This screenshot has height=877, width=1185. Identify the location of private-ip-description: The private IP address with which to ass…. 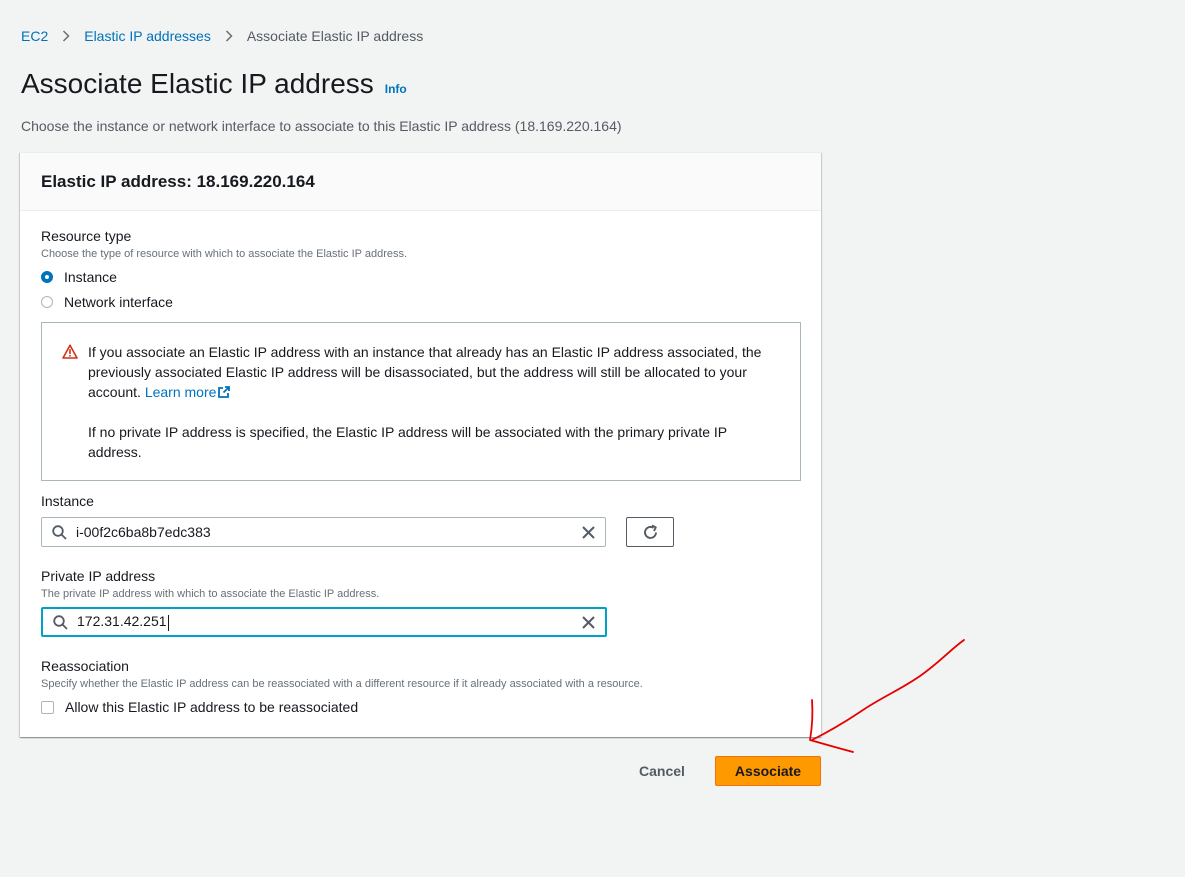
(210, 594).